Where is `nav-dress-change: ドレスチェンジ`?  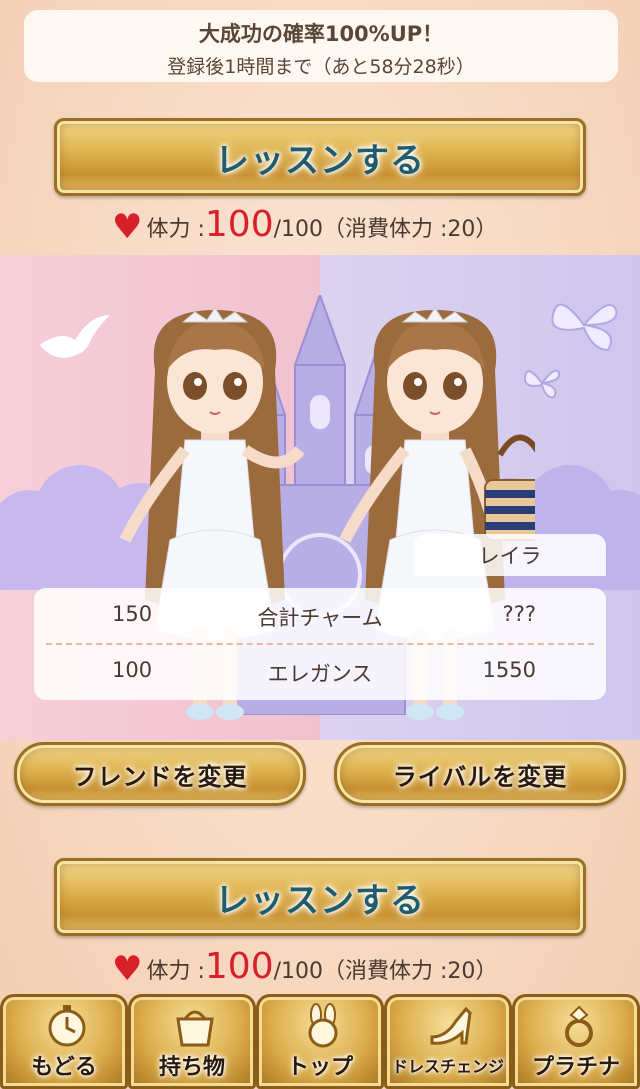
nav-dress-change: ドレスチェンジ is located at coordinates (448, 1041).